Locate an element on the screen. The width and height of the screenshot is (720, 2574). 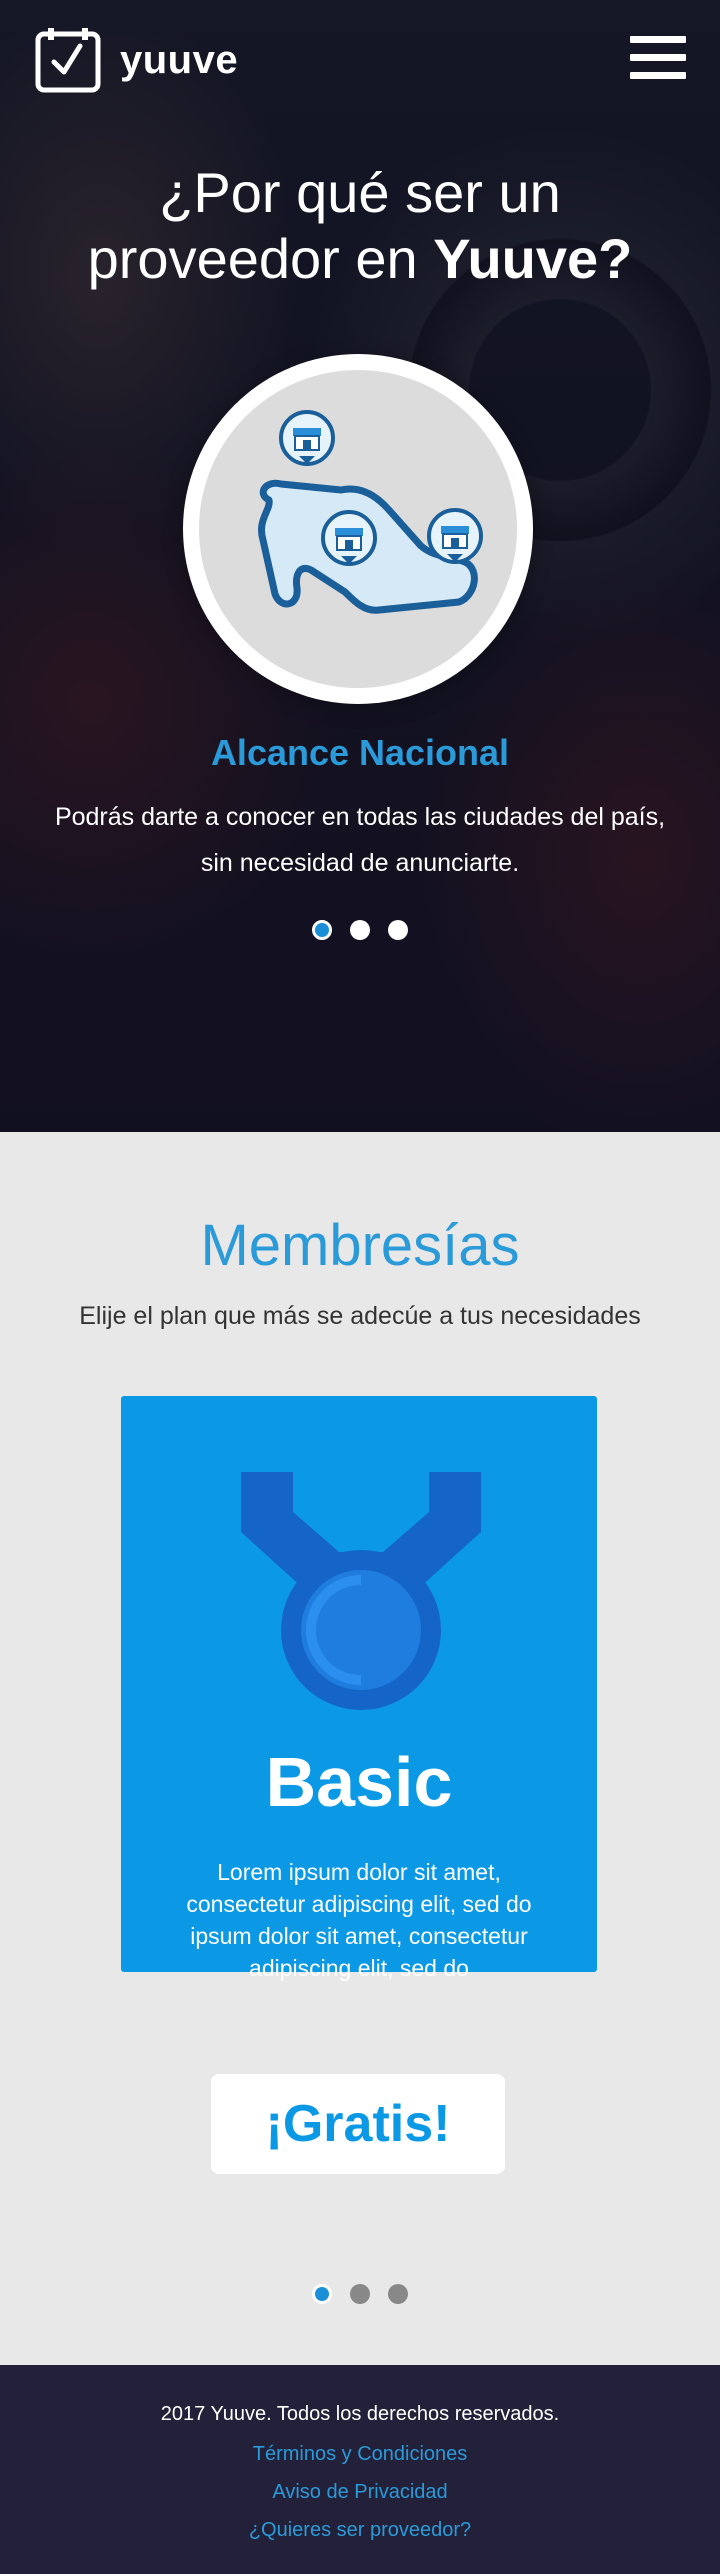
feature-title: Alcance Nacional is located at coordinates (360, 752).